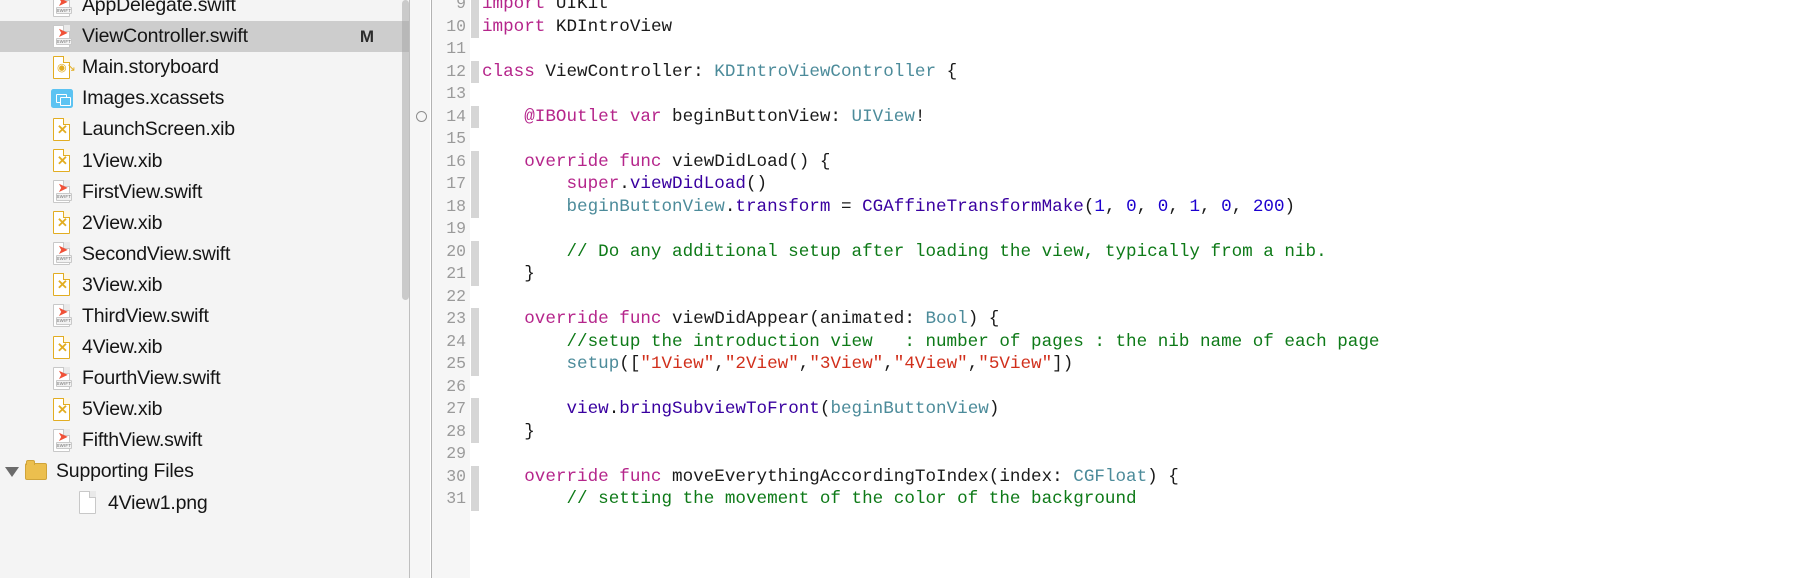 This screenshot has height=578, width=1810. Describe the element at coordinates (508, 432) in the screenshot. I see `code-line-text: }` at that location.